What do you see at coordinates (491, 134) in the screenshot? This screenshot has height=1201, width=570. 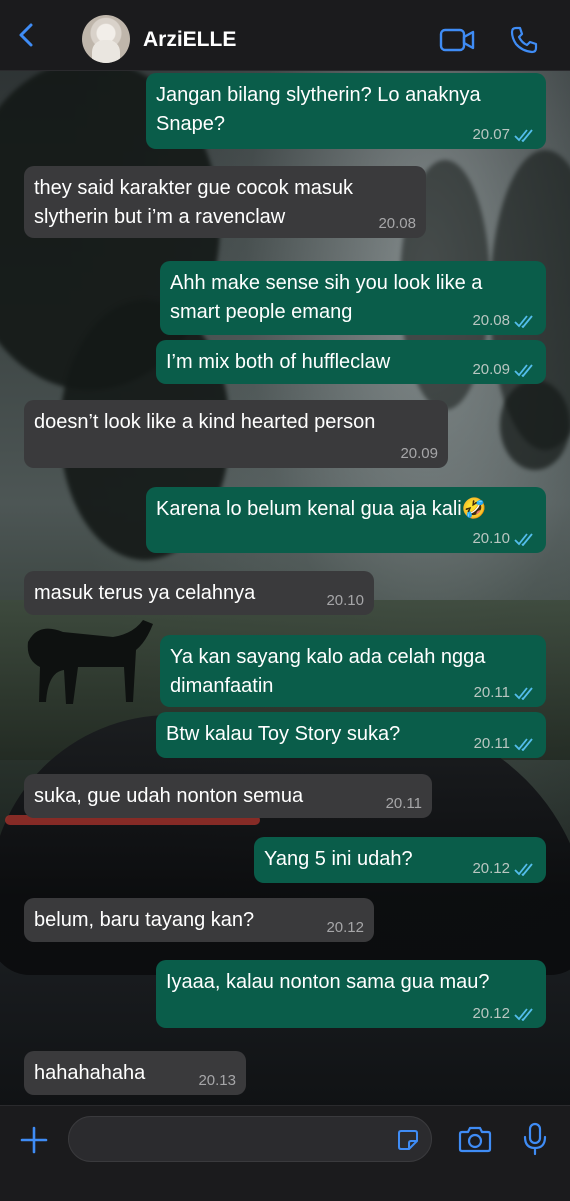 I see `message-time: 20.07` at bounding box center [491, 134].